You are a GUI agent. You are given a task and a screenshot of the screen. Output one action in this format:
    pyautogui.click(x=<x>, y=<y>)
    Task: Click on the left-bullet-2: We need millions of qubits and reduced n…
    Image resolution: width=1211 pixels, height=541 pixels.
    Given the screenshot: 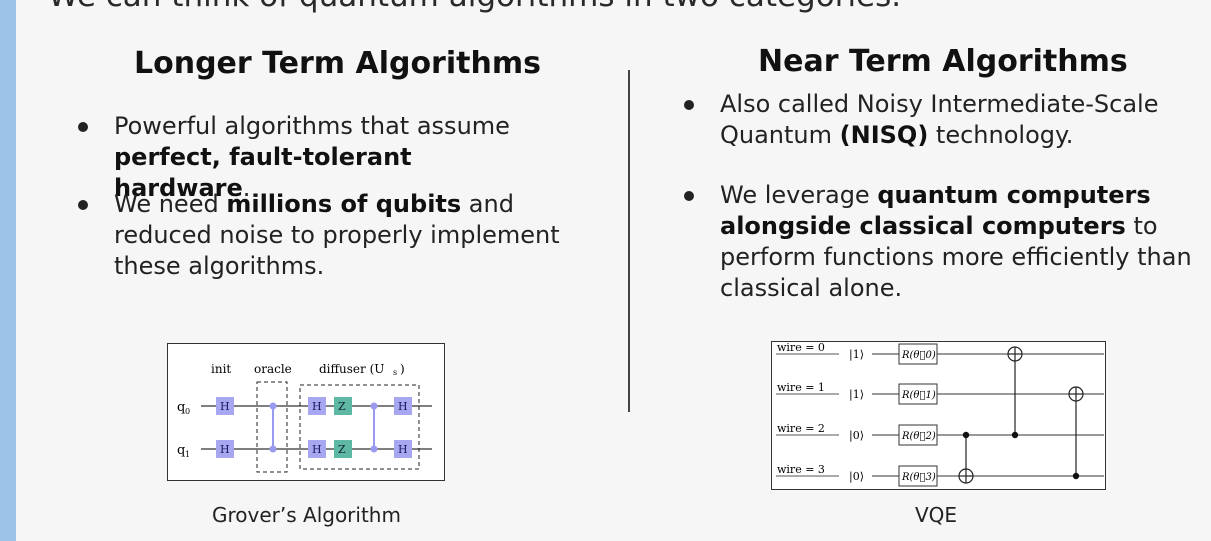 What is the action you would take?
    pyautogui.click(x=326, y=235)
    